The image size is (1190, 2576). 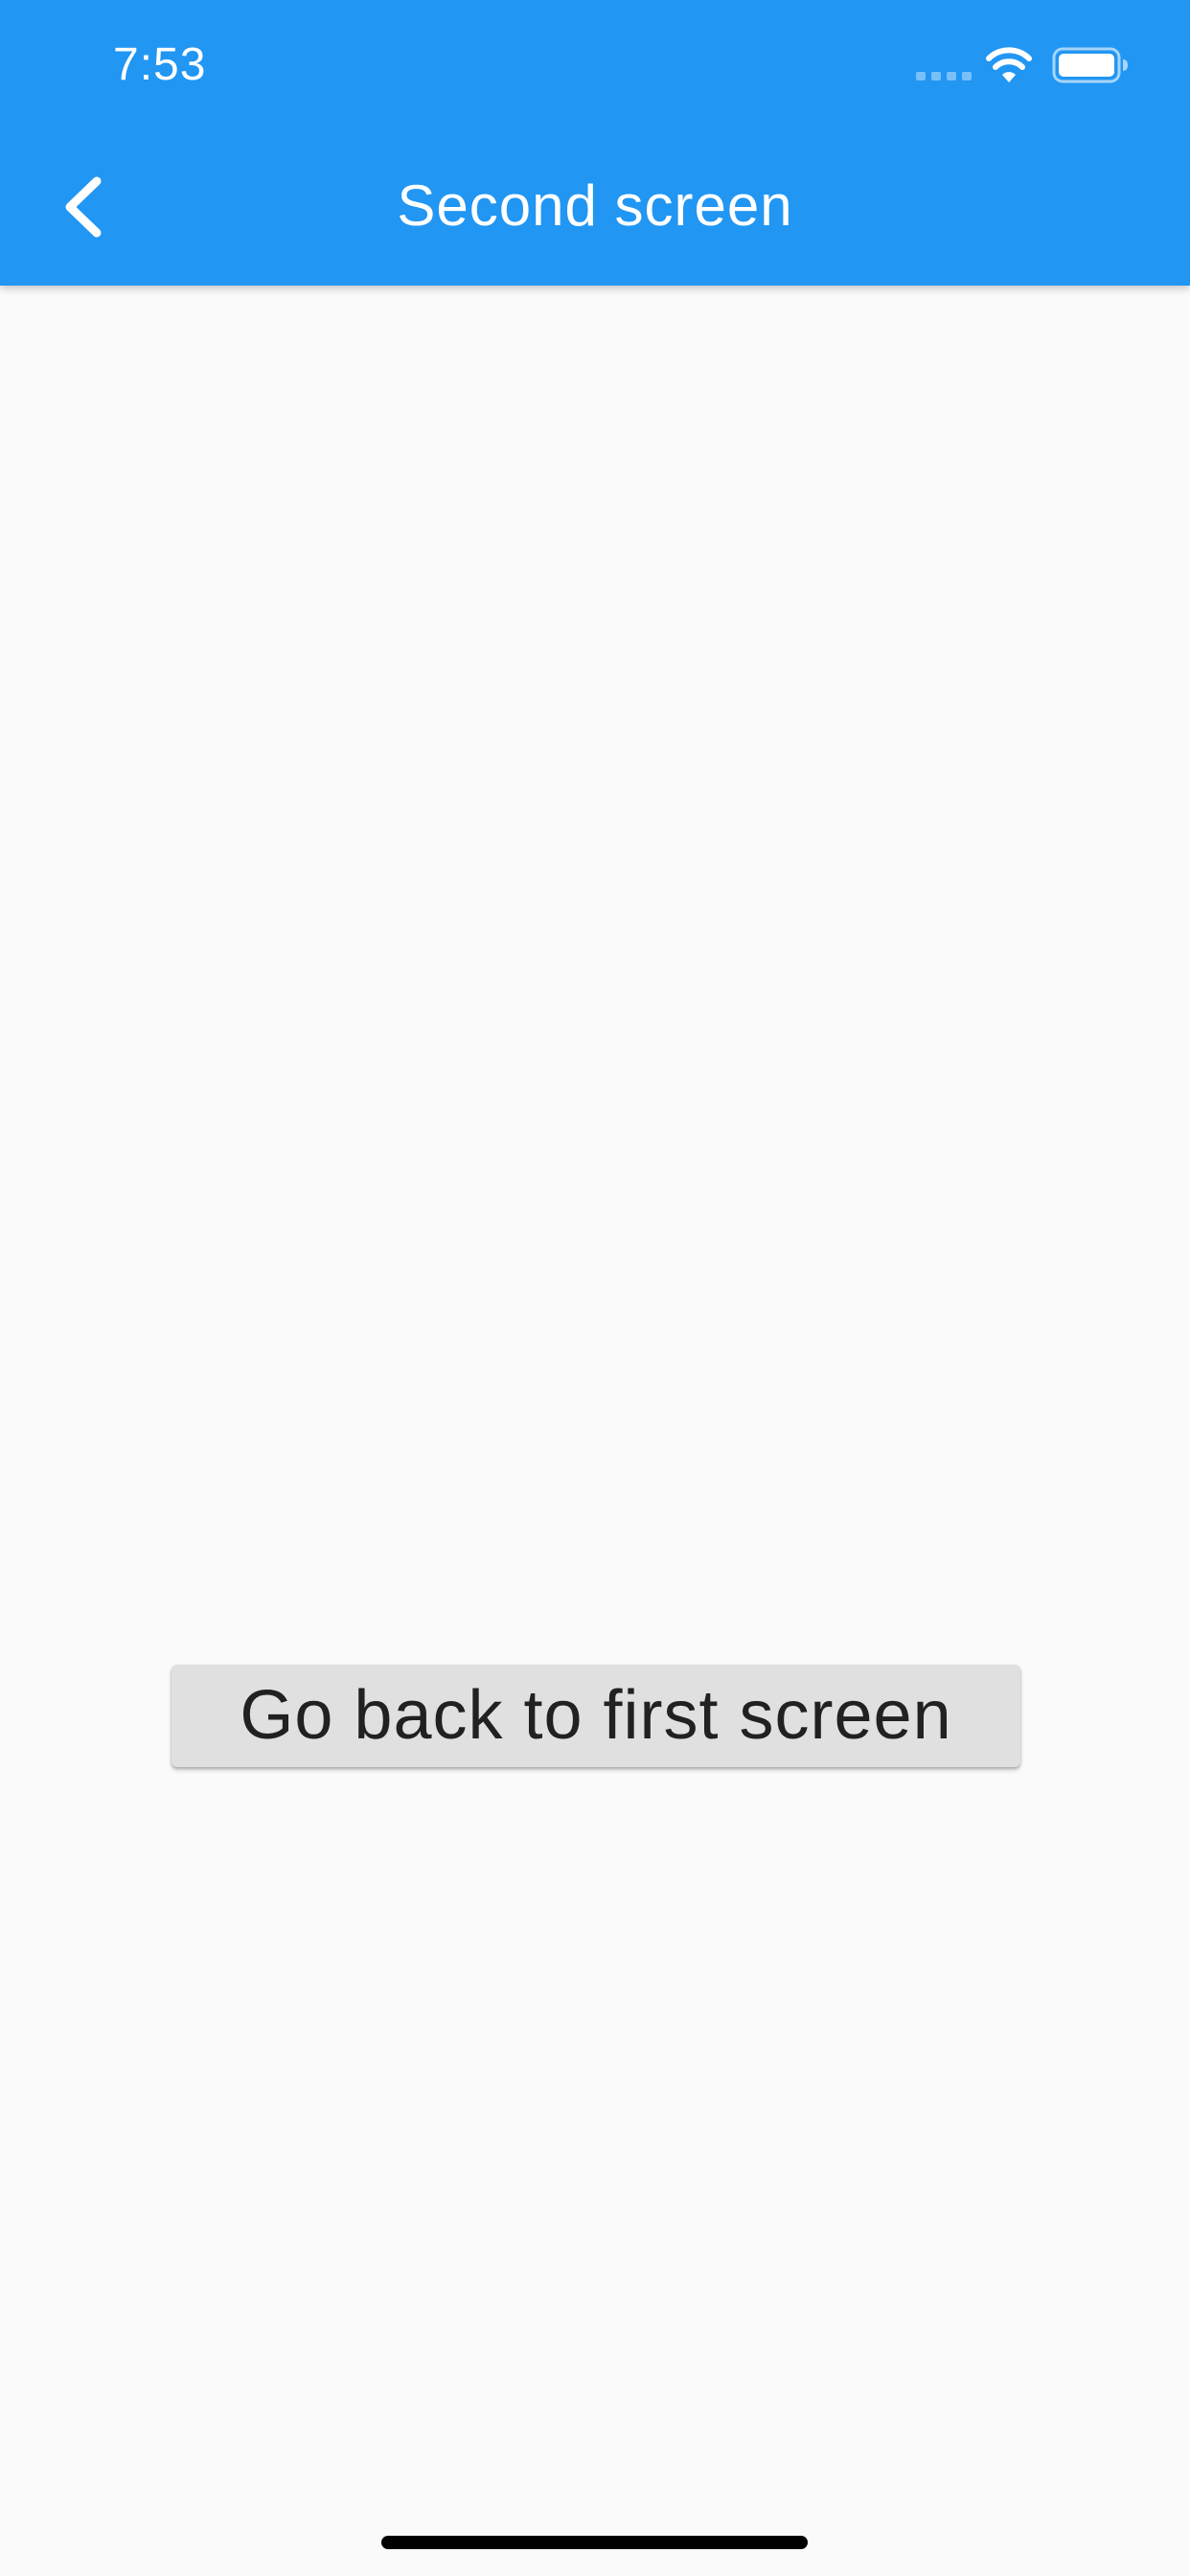 I want to click on battery-icon, so click(x=1090, y=65).